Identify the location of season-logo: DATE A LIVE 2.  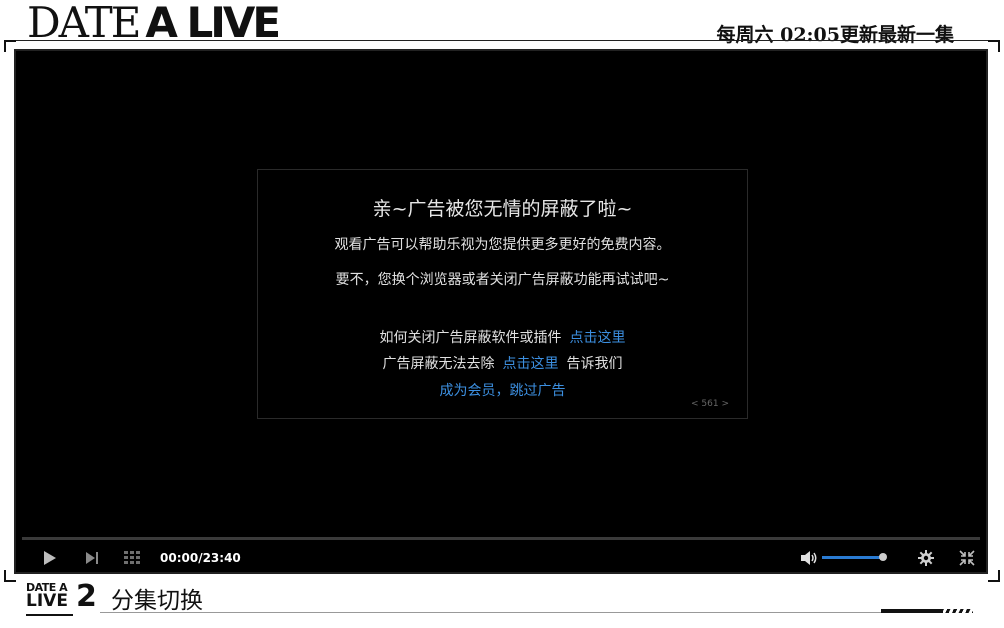
(61, 598).